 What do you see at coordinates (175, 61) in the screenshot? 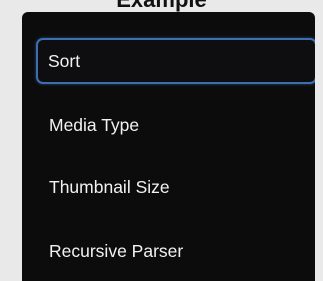
I see `menu-item-sort: Sort` at bounding box center [175, 61].